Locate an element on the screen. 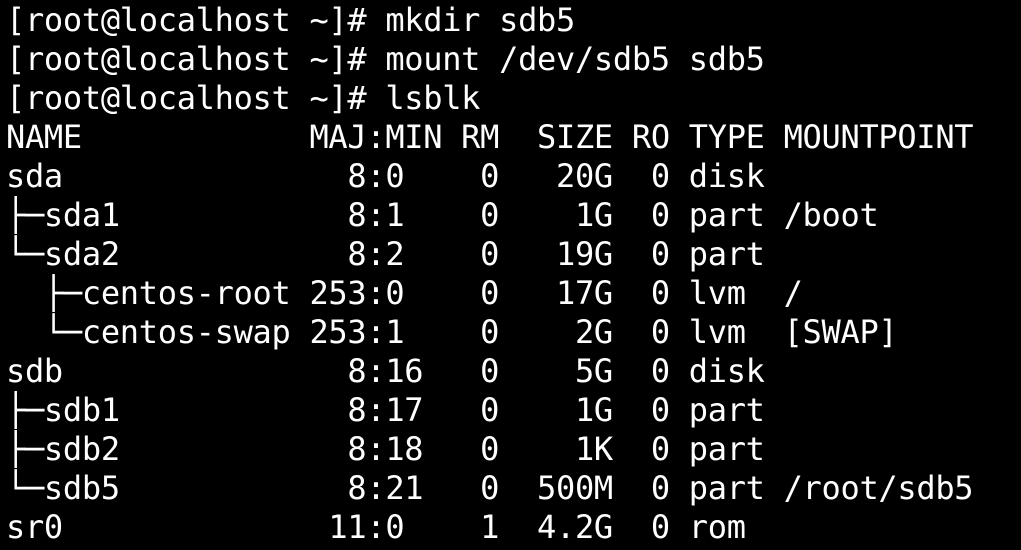  lsblk-row-sdb5: └─sdb5 8:21 0 500M 0 part /root/sdb5 is located at coordinates (490, 488).